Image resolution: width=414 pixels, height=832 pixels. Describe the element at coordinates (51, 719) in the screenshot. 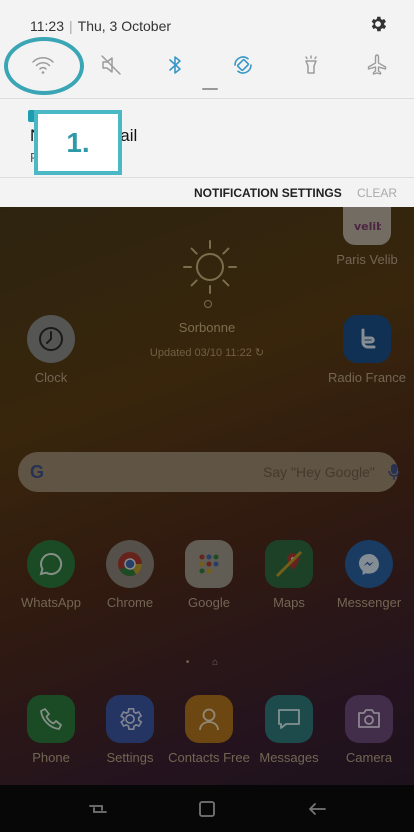

I see `phone-icon` at that location.